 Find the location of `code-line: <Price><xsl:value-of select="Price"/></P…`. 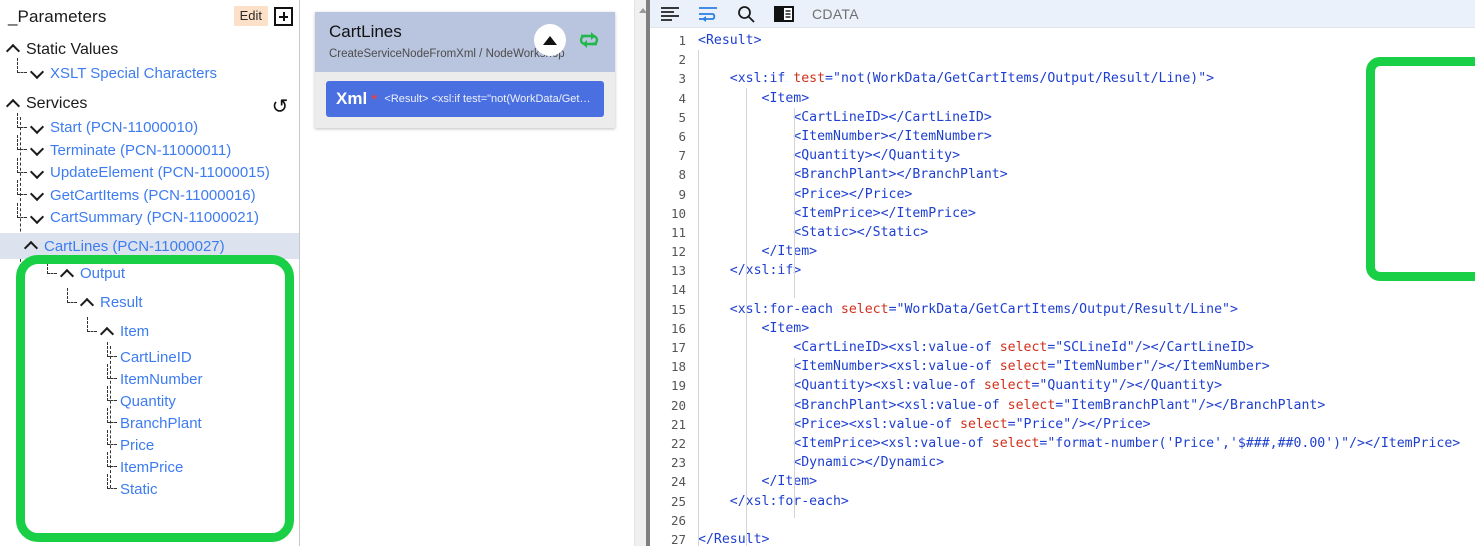

code-line: <Price><xsl:value-of select="Price"/></P… is located at coordinates (1079, 424).